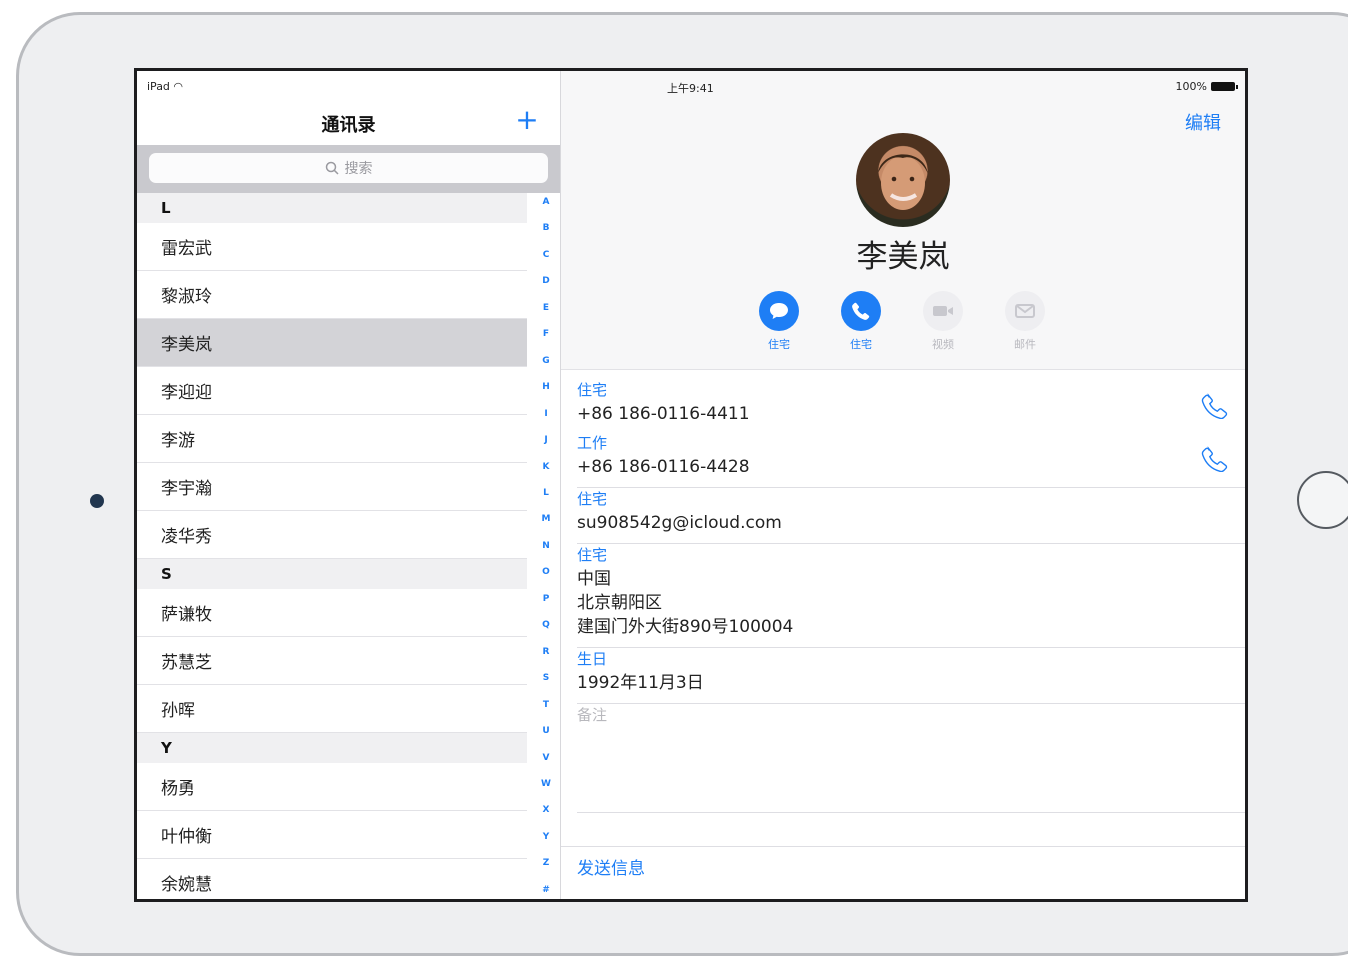 This screenshot has width=1348, height=958. Describe the element at coordinates (546, 387) in the screenshot. I see `index-letter: H` at that location.